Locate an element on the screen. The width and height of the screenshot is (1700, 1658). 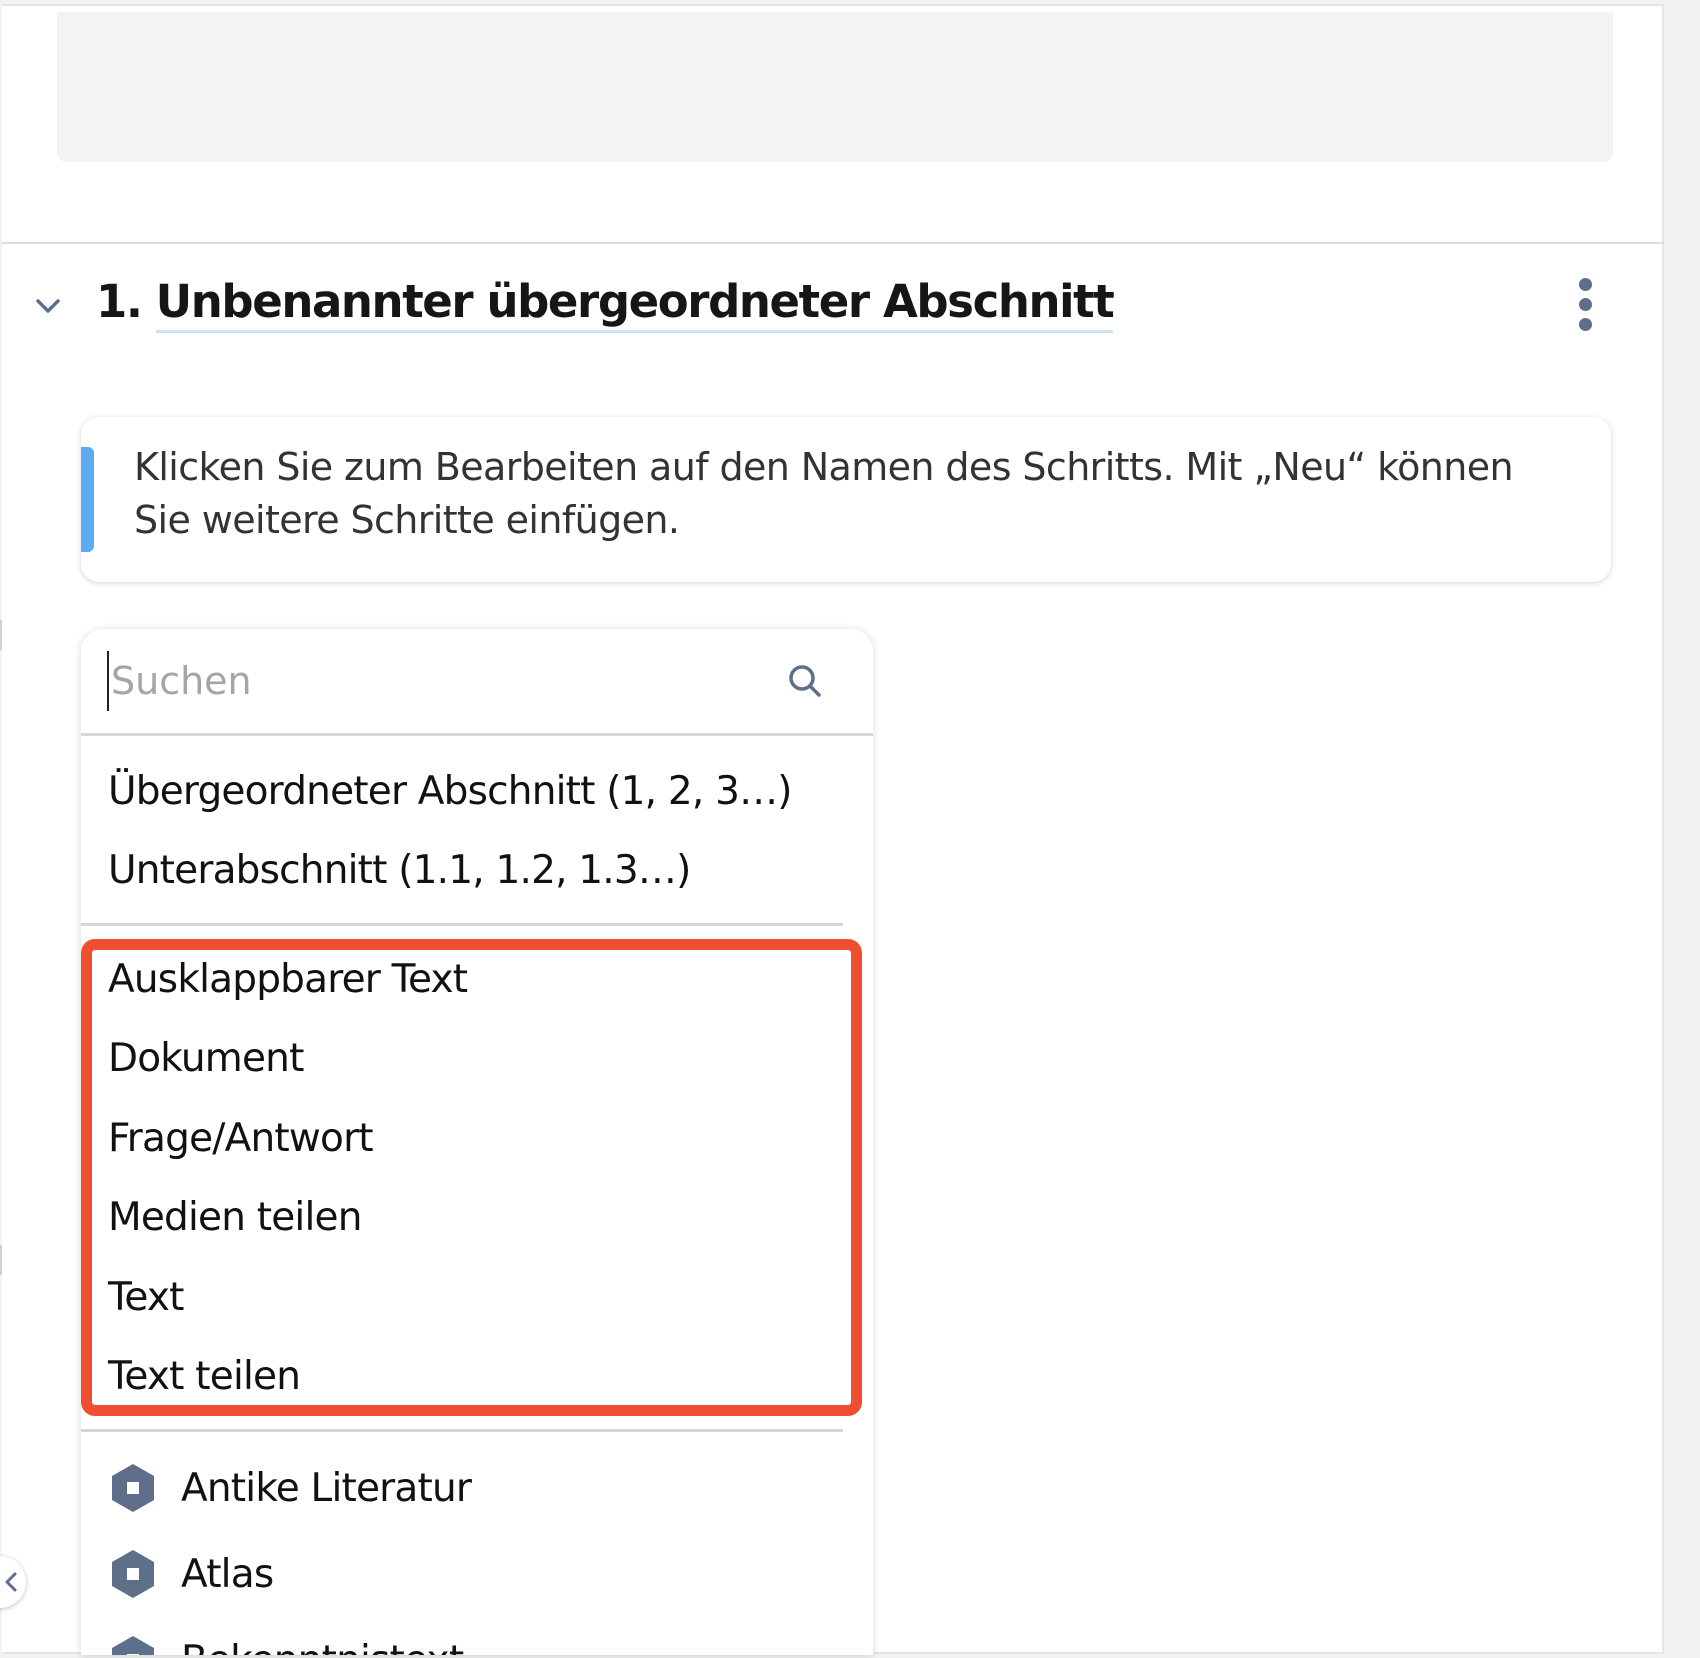
search-icon is located at coordinates (805, 681).